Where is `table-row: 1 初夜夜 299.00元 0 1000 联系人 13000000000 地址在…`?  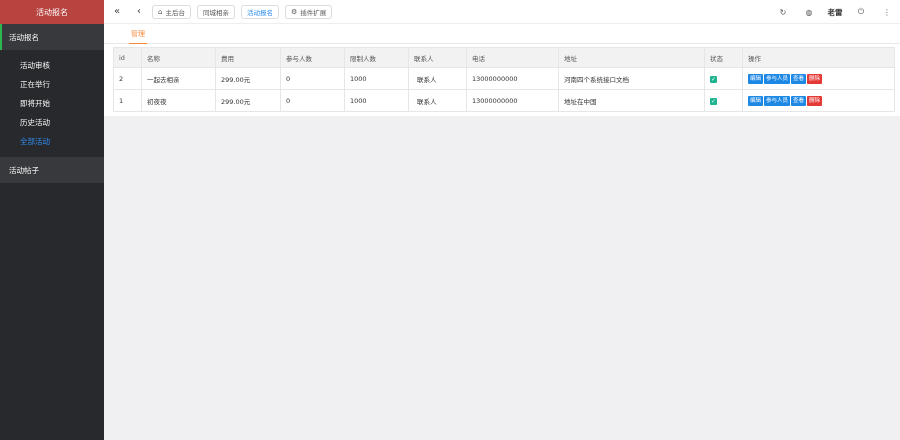
table-row: 1 初夜夜 299.00元 0 1000 联系人 13000000000 地址在… is located at coordinates (504, 100).